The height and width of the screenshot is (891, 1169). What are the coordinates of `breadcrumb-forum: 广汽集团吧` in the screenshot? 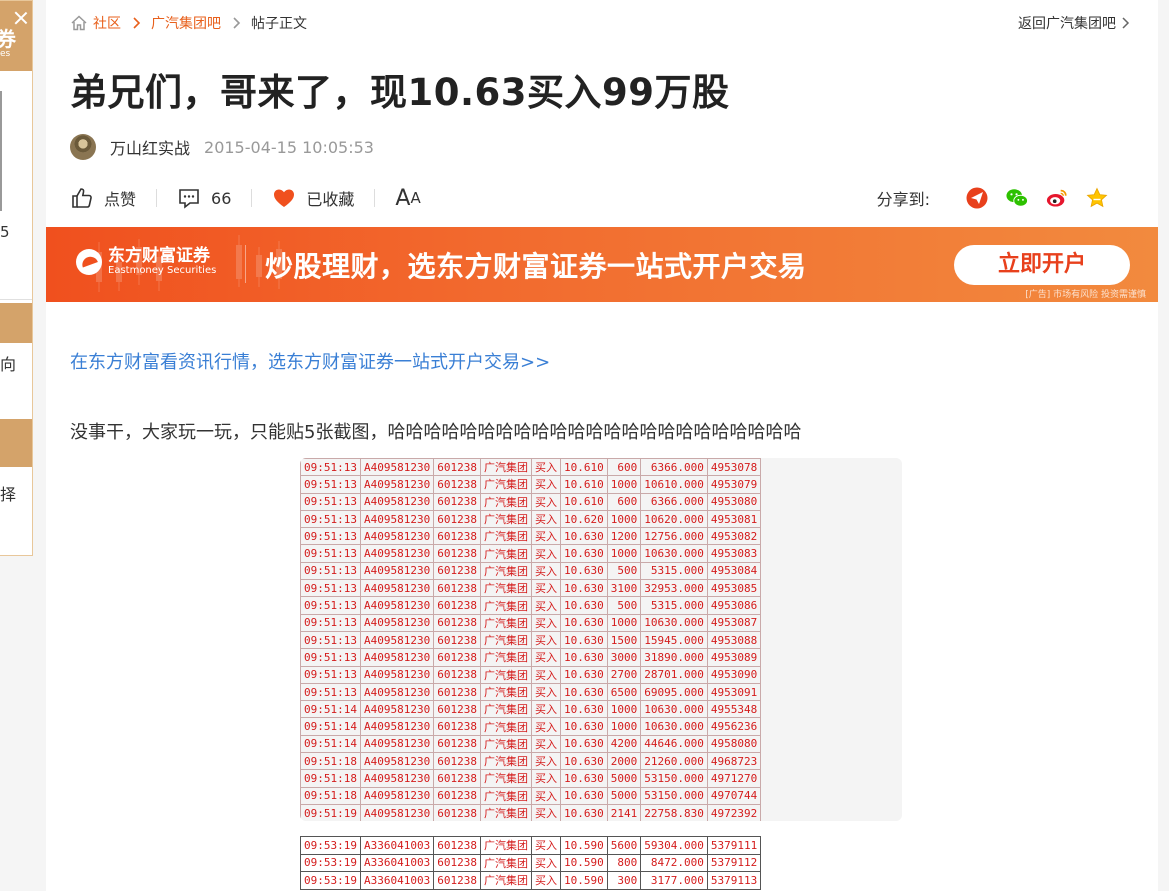 It's located at (186, 23).